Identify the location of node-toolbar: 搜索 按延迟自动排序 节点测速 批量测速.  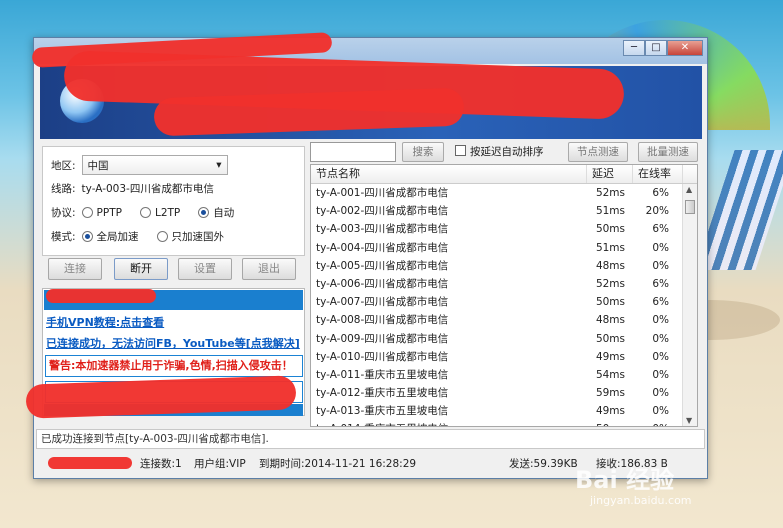
(506, 152).